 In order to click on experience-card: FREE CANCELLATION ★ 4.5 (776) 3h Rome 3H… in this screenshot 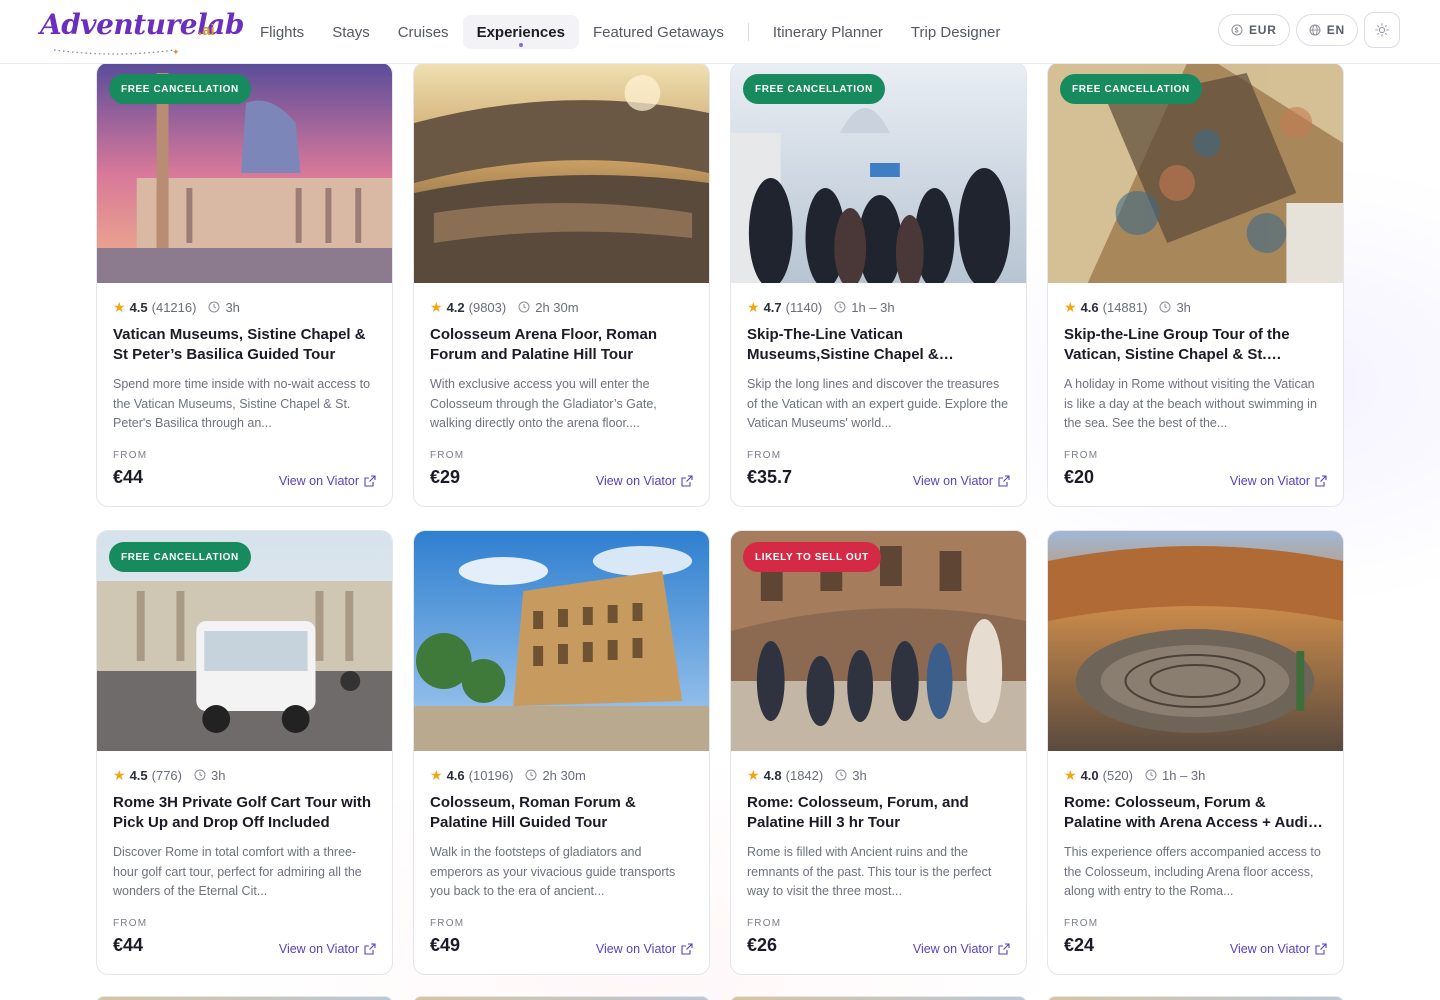, I will do `click(244, 752)`.